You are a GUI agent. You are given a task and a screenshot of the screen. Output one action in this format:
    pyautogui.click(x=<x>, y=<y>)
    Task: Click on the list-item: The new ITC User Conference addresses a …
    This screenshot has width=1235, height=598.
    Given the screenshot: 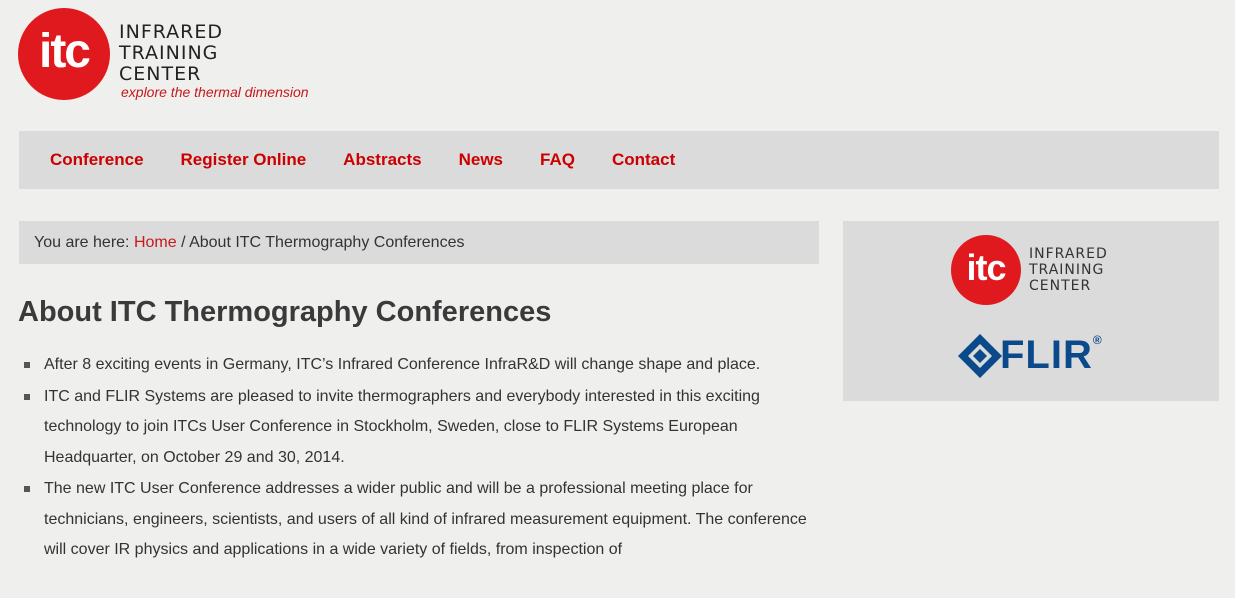 What is the action you would take?
    pyautogui.click(x=422, y=520)
    